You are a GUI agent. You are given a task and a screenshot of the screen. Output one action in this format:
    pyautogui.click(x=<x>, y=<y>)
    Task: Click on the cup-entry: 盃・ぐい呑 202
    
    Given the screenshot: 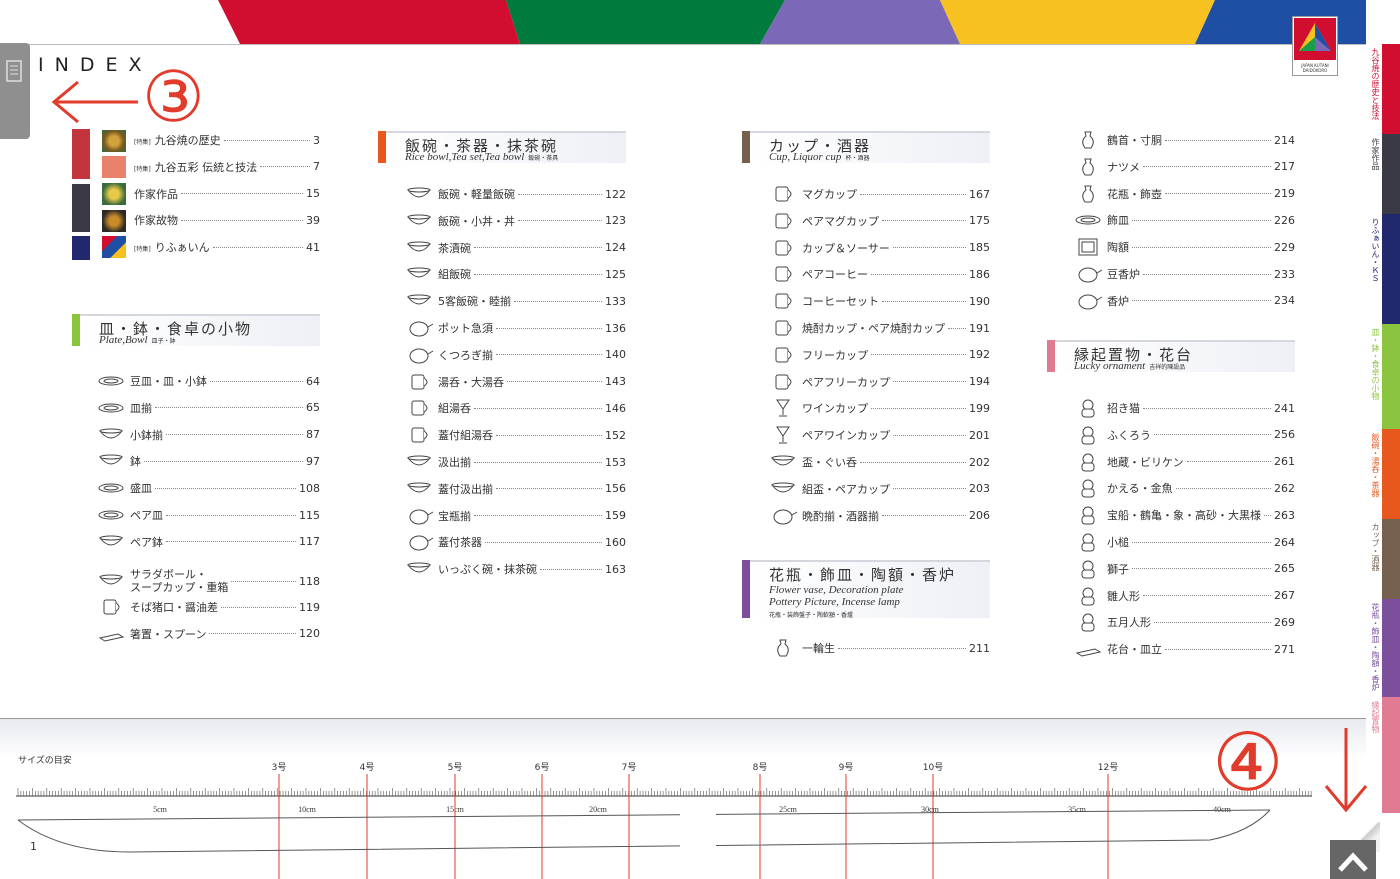 What is the action you would take?
    pyautogui.click(x=879, y=462)
    